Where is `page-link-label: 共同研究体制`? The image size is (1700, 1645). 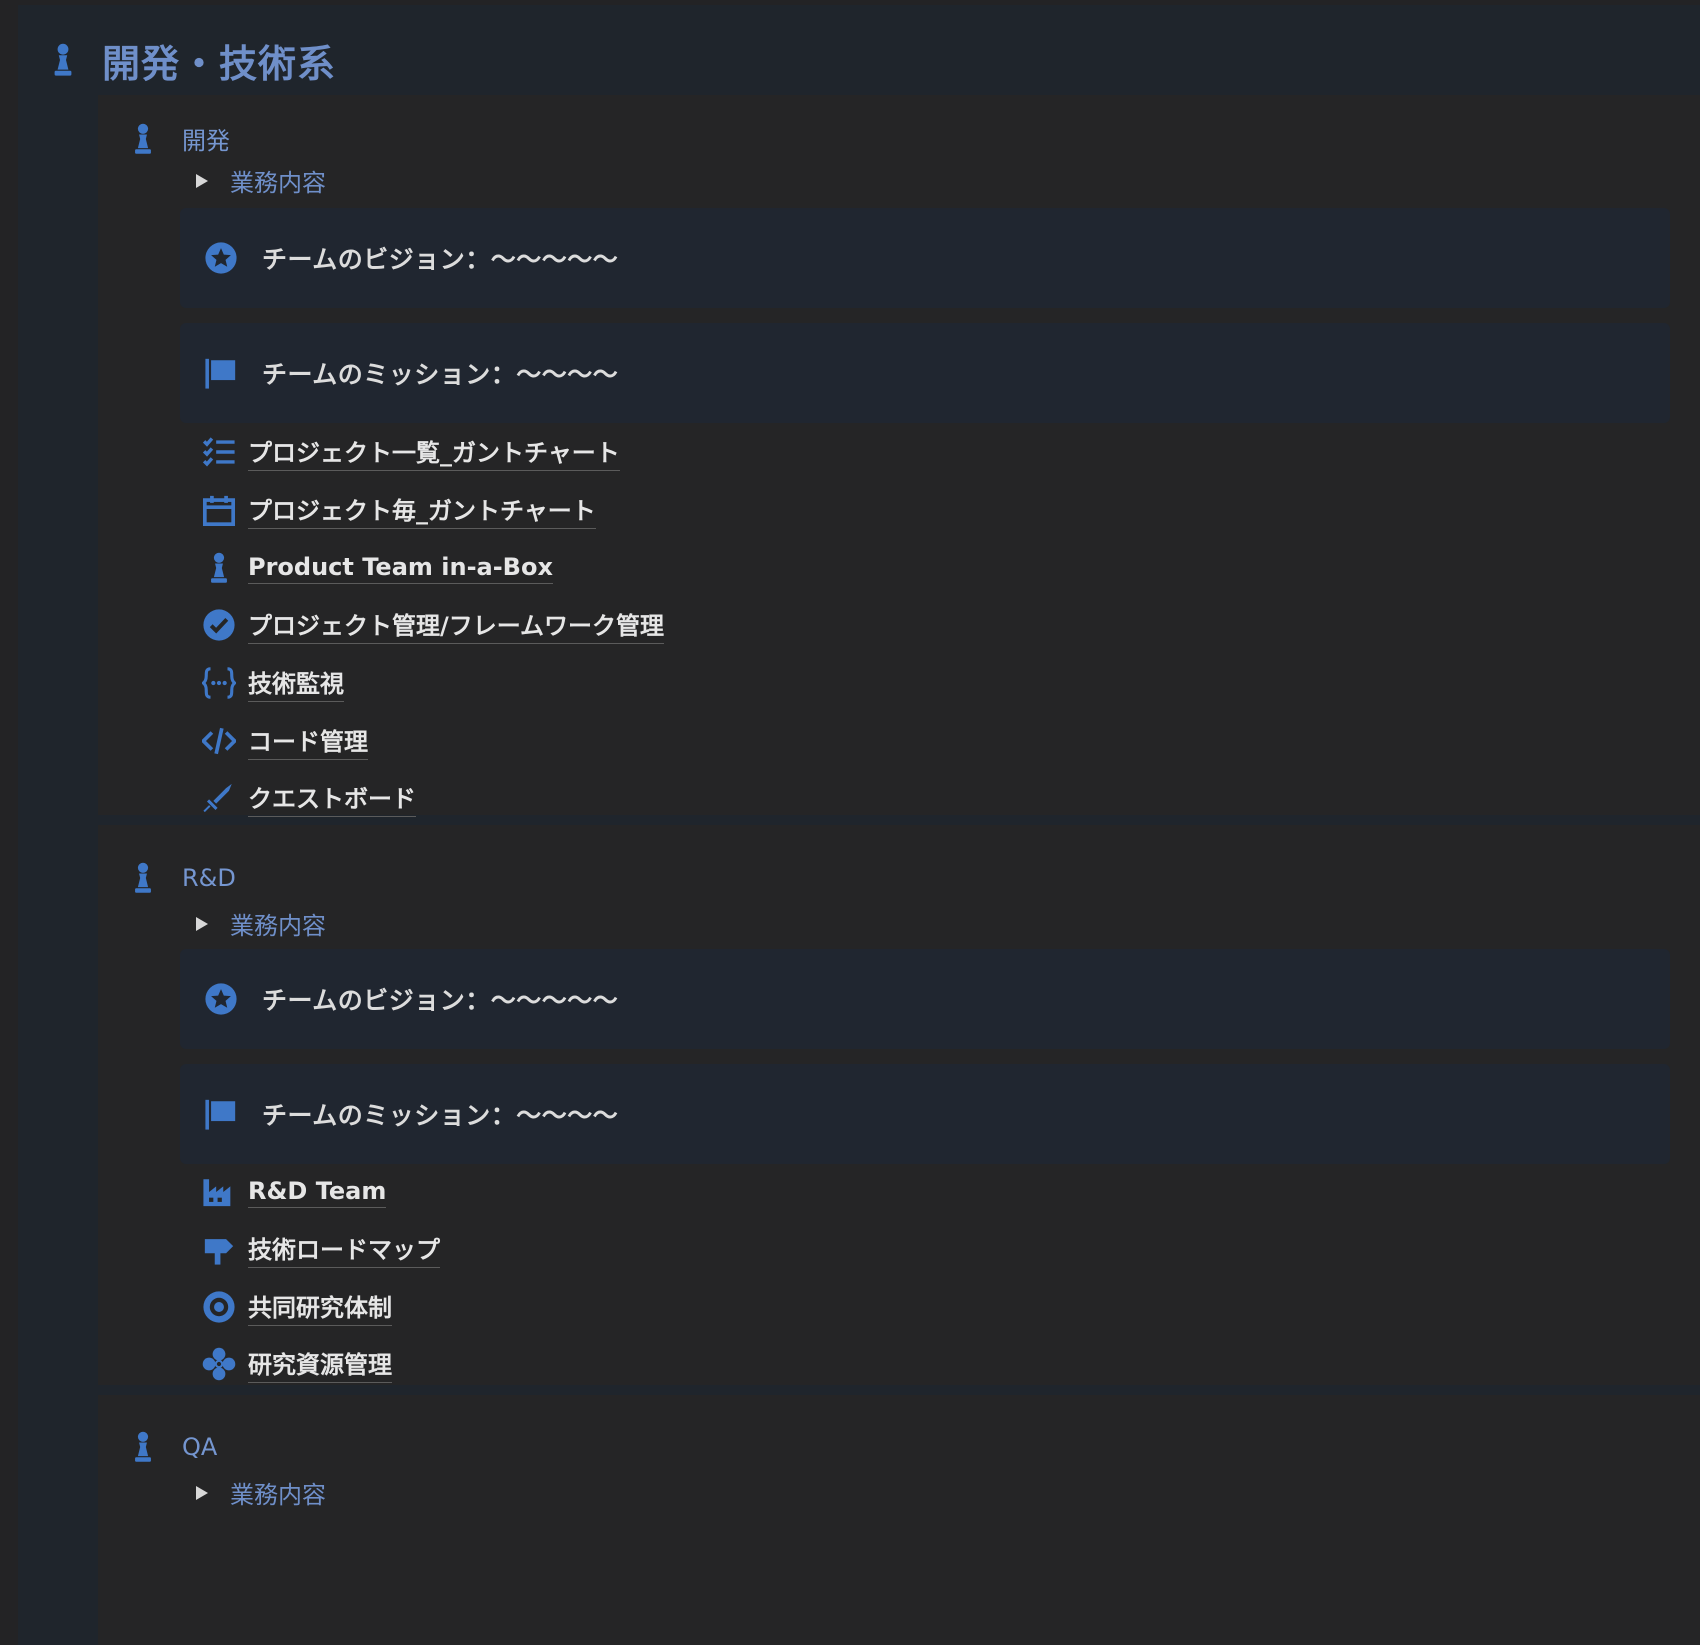
page-link-label: 共同研究体制 is located at coordinates (320, 1307).